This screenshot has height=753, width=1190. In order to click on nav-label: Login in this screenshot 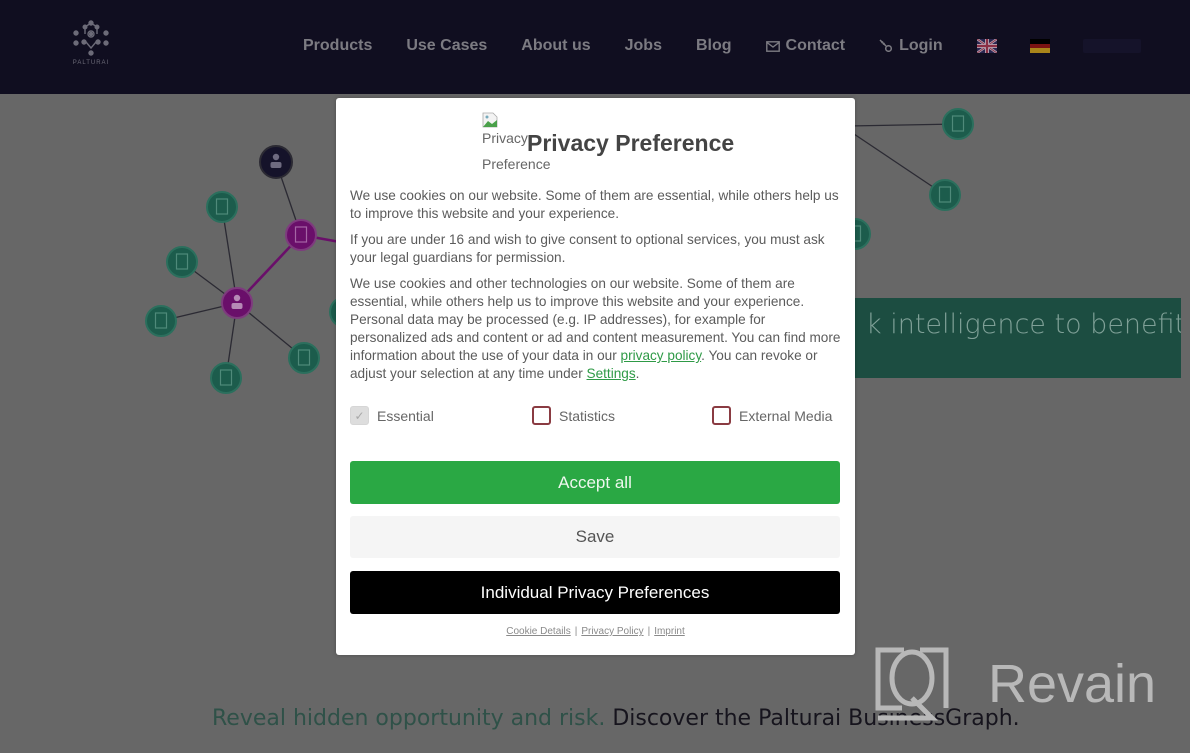, I will do `click(921, 45)`.